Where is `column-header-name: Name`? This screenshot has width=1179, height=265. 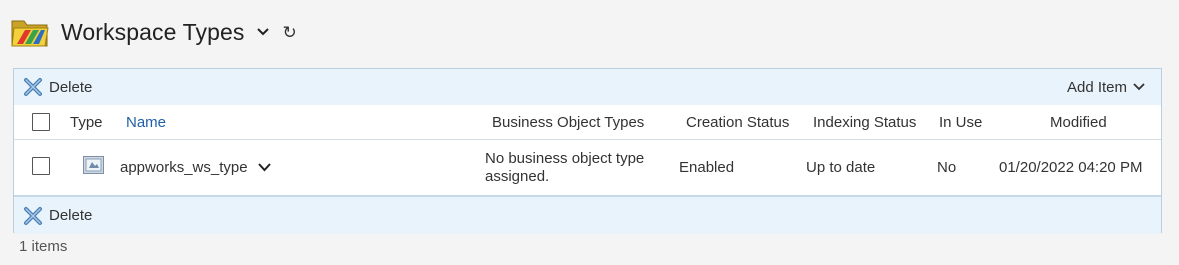 column-header-name: Name is located at coordinates (146, 122).